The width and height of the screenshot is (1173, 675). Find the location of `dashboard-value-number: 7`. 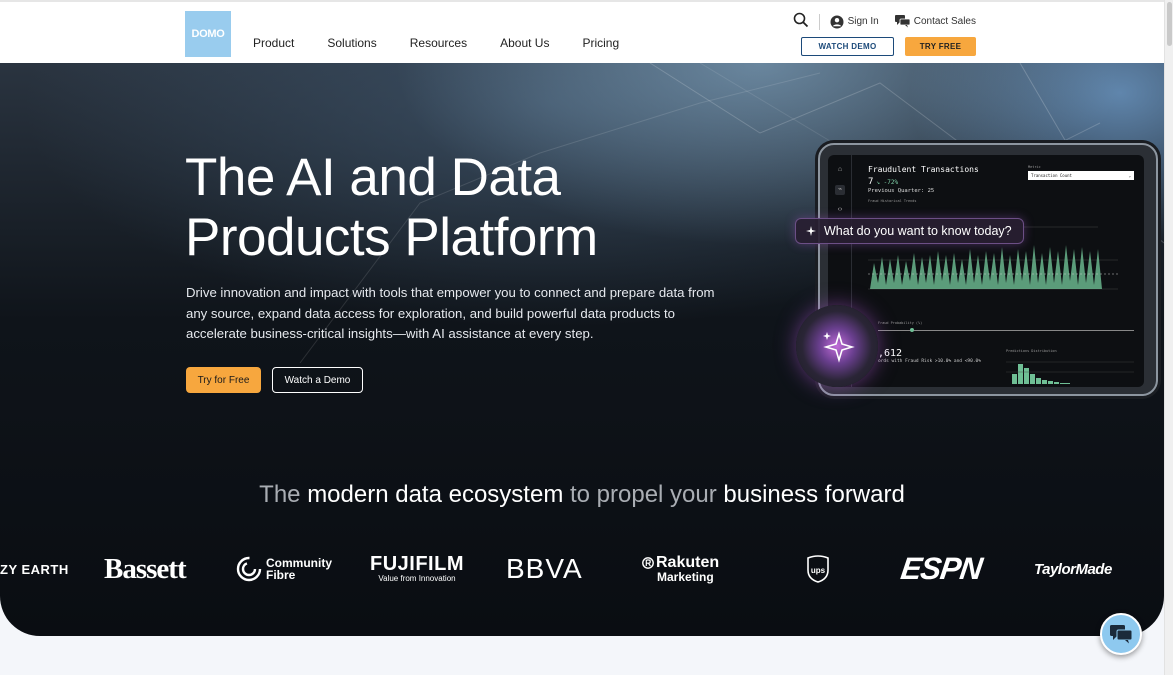

dashboard-value-number: 7 is located at coordinates (871, 182).